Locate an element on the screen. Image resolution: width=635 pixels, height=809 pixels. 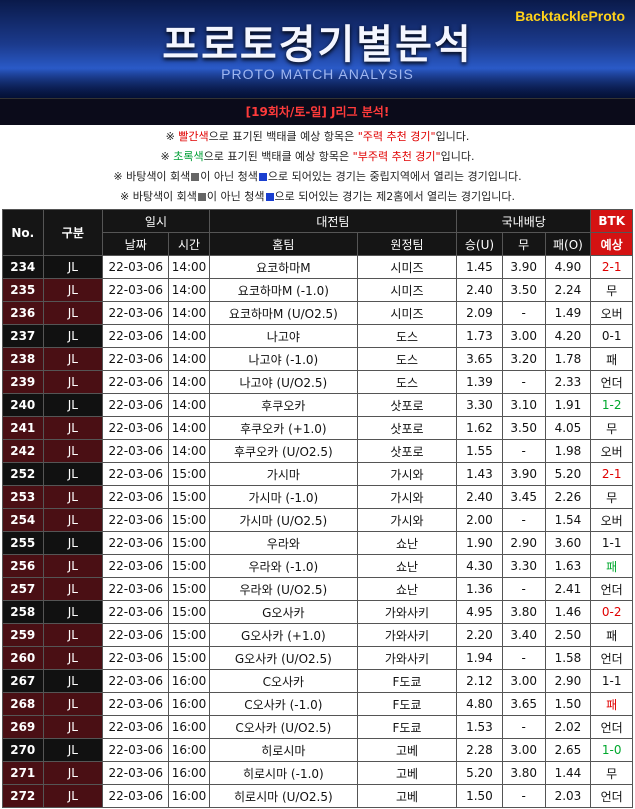
header-ilsi: 일시 is located at coordinates (156, 221).